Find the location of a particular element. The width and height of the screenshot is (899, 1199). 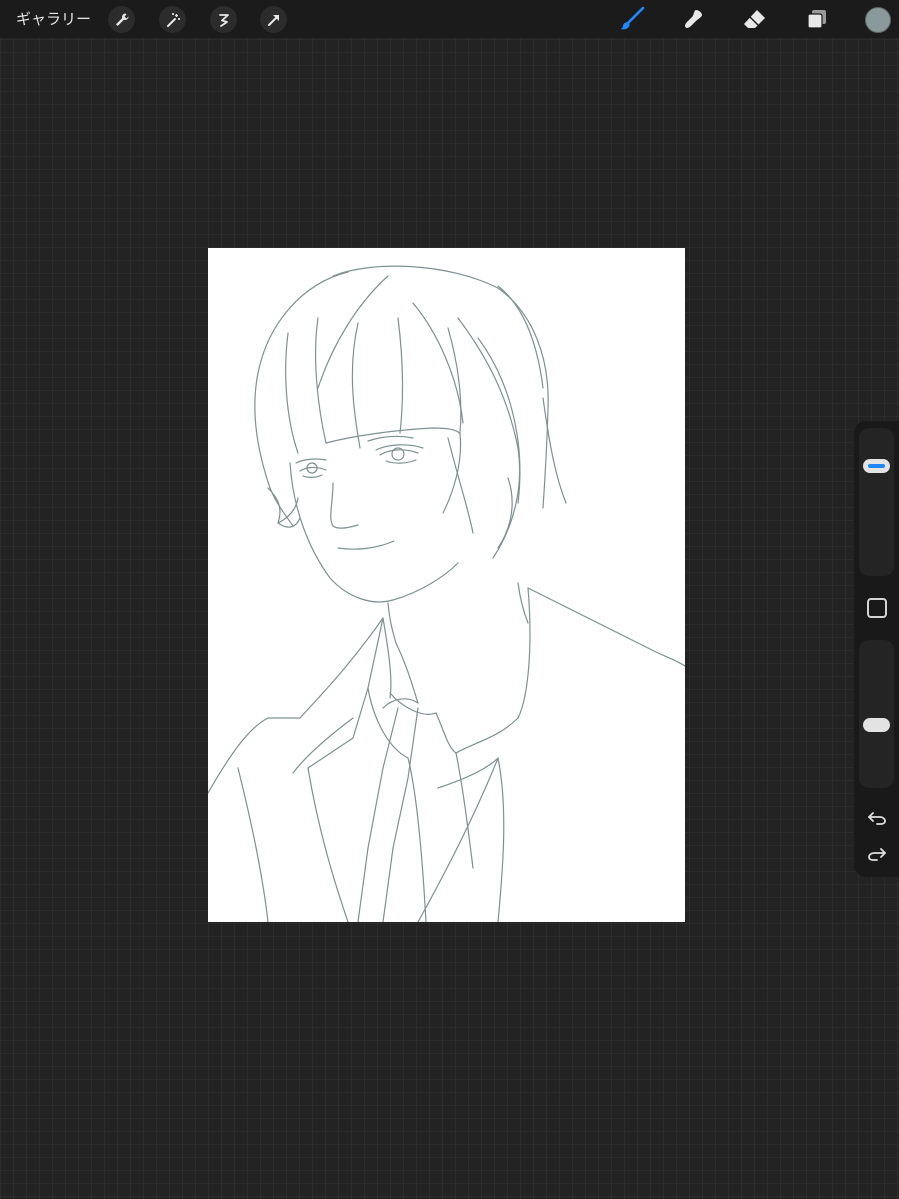

eraser-button is located at coordinates (755, 19).